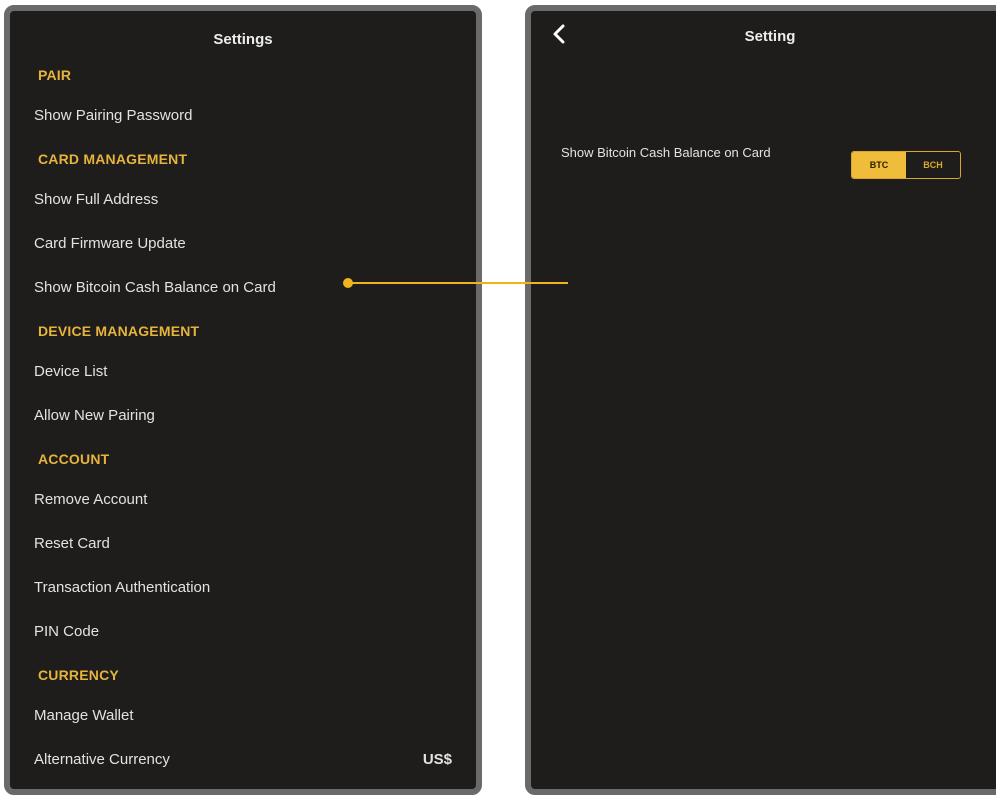 Image resolution: width=996 pixels, height=795 pixels. Describe the element at coordinates (243, 288) in the screenshot. I see `menu-item-show-bitcoin-cash-balance: Show Bitcoin Cash Balance on Card` at that location.